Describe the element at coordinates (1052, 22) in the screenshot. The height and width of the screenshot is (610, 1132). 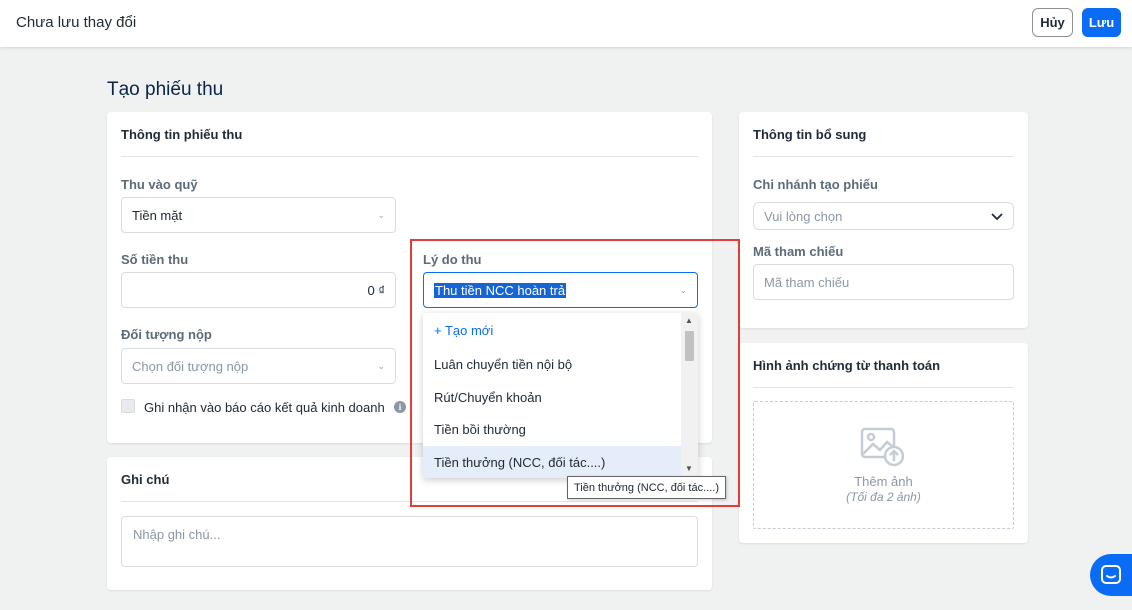
I see `cancel-button: Hủy` at that location.